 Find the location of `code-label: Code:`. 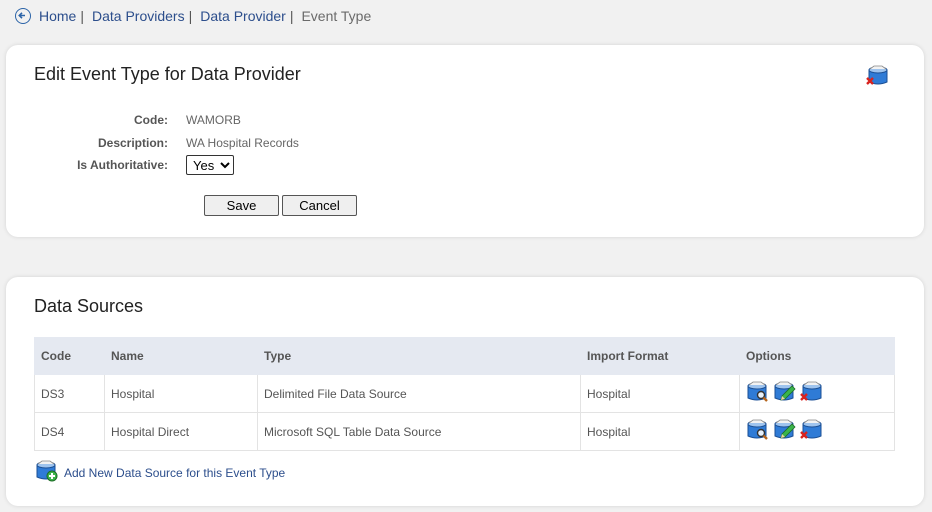

code-label: Code: is located at coordinates (151, 120).